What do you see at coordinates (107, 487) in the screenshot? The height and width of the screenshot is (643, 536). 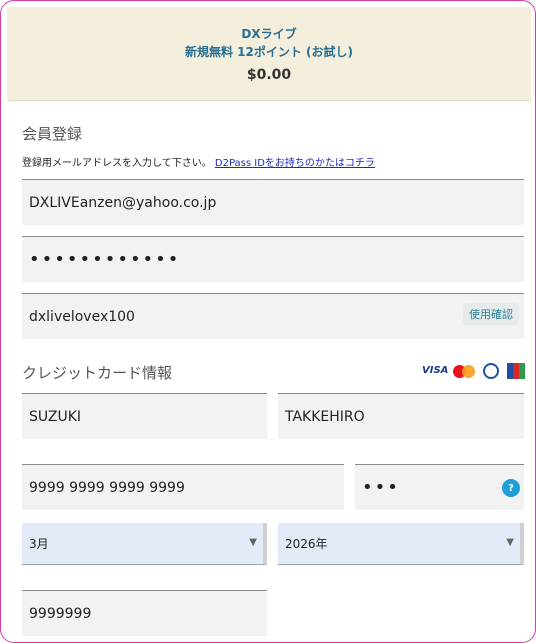 I see `card-number-value: 9999 9999 9999 9999` at bounding box center [107, 487].